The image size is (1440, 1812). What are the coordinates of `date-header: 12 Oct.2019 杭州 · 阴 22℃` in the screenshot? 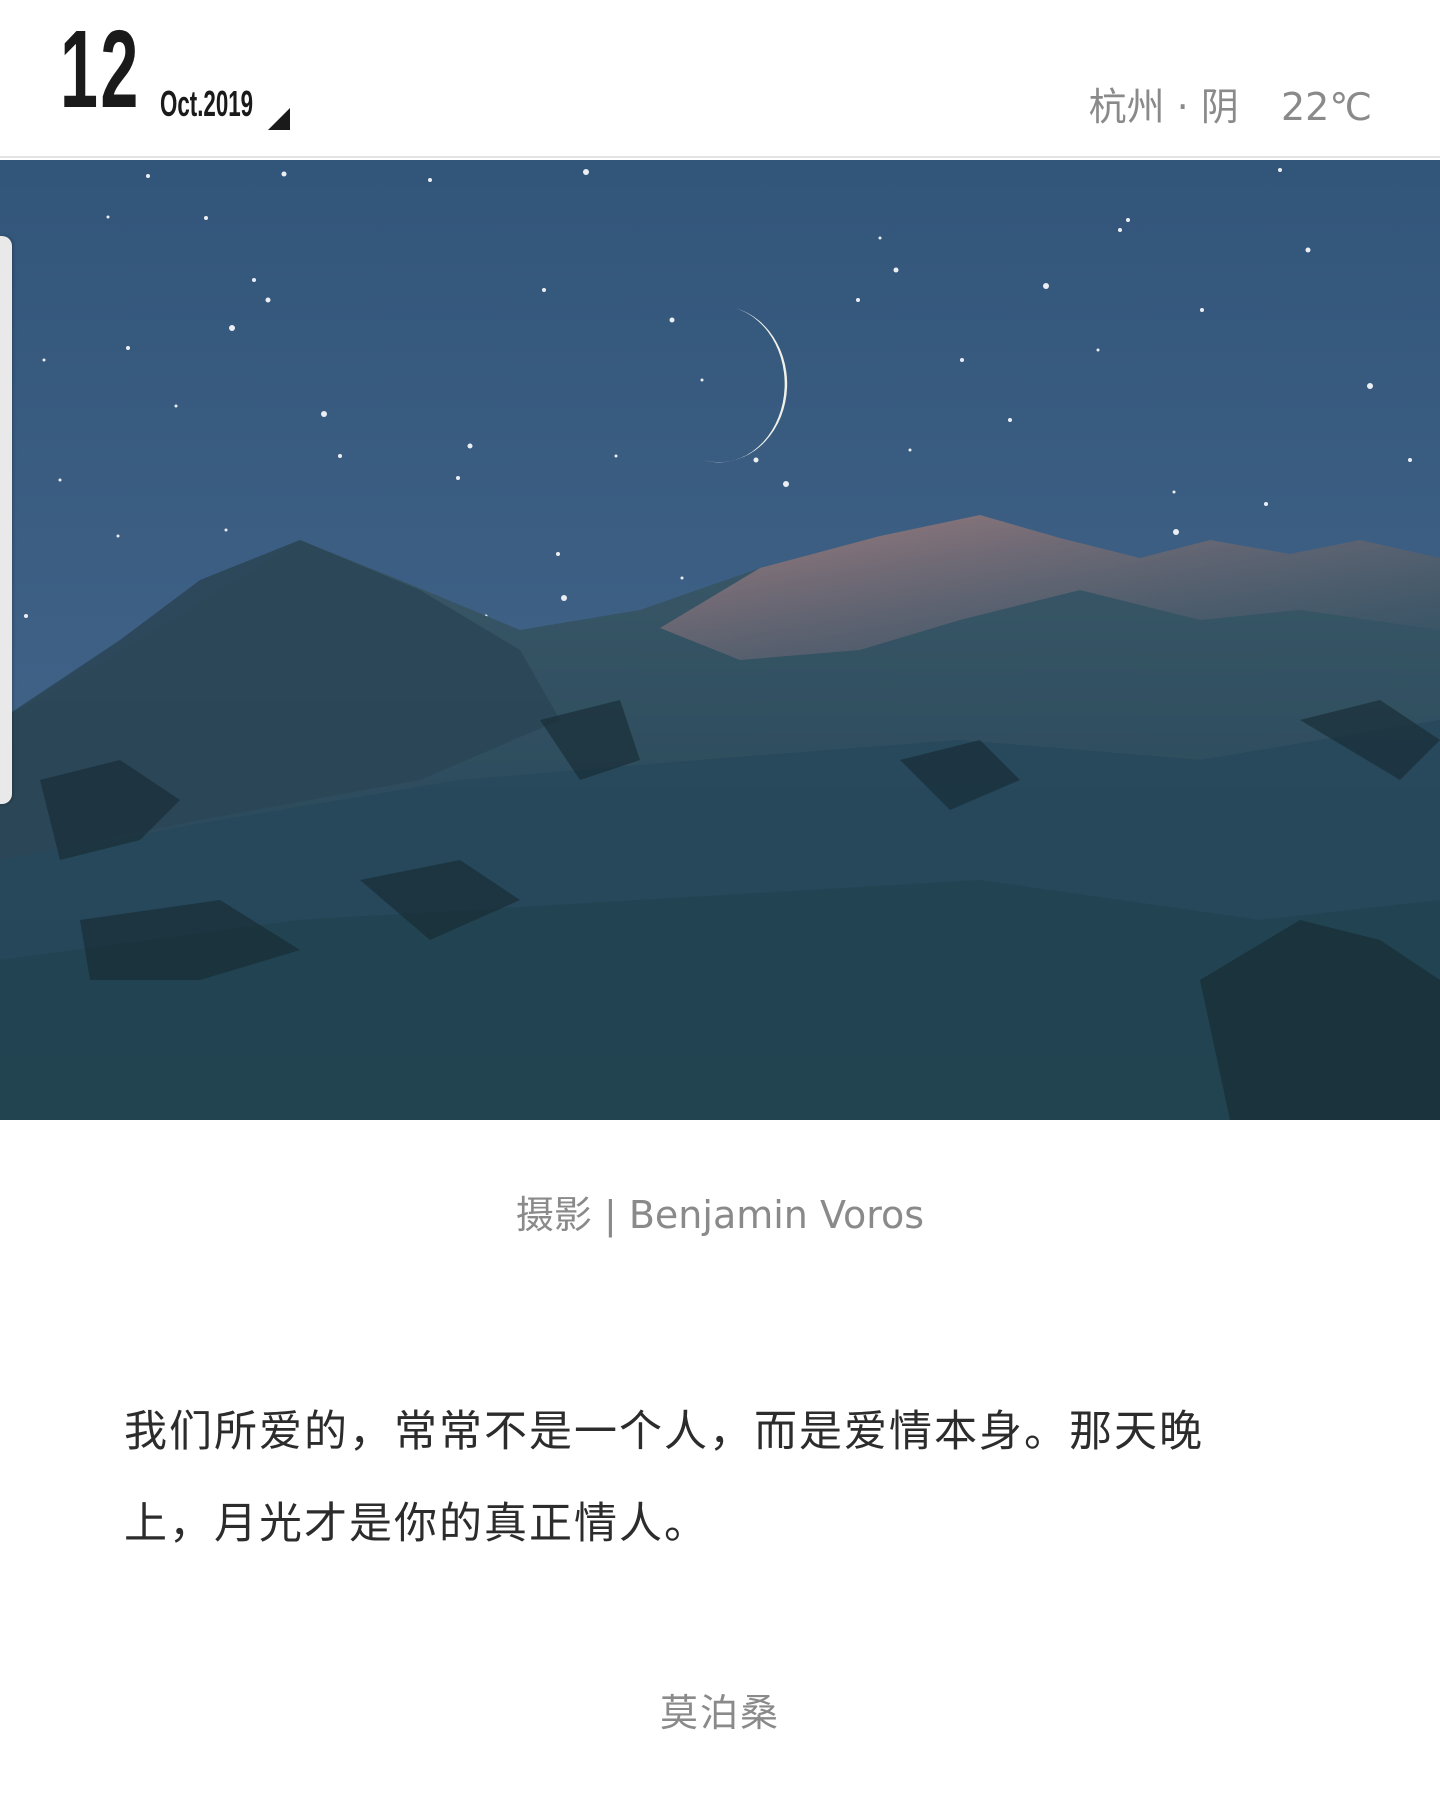 It's located at (720, 79).